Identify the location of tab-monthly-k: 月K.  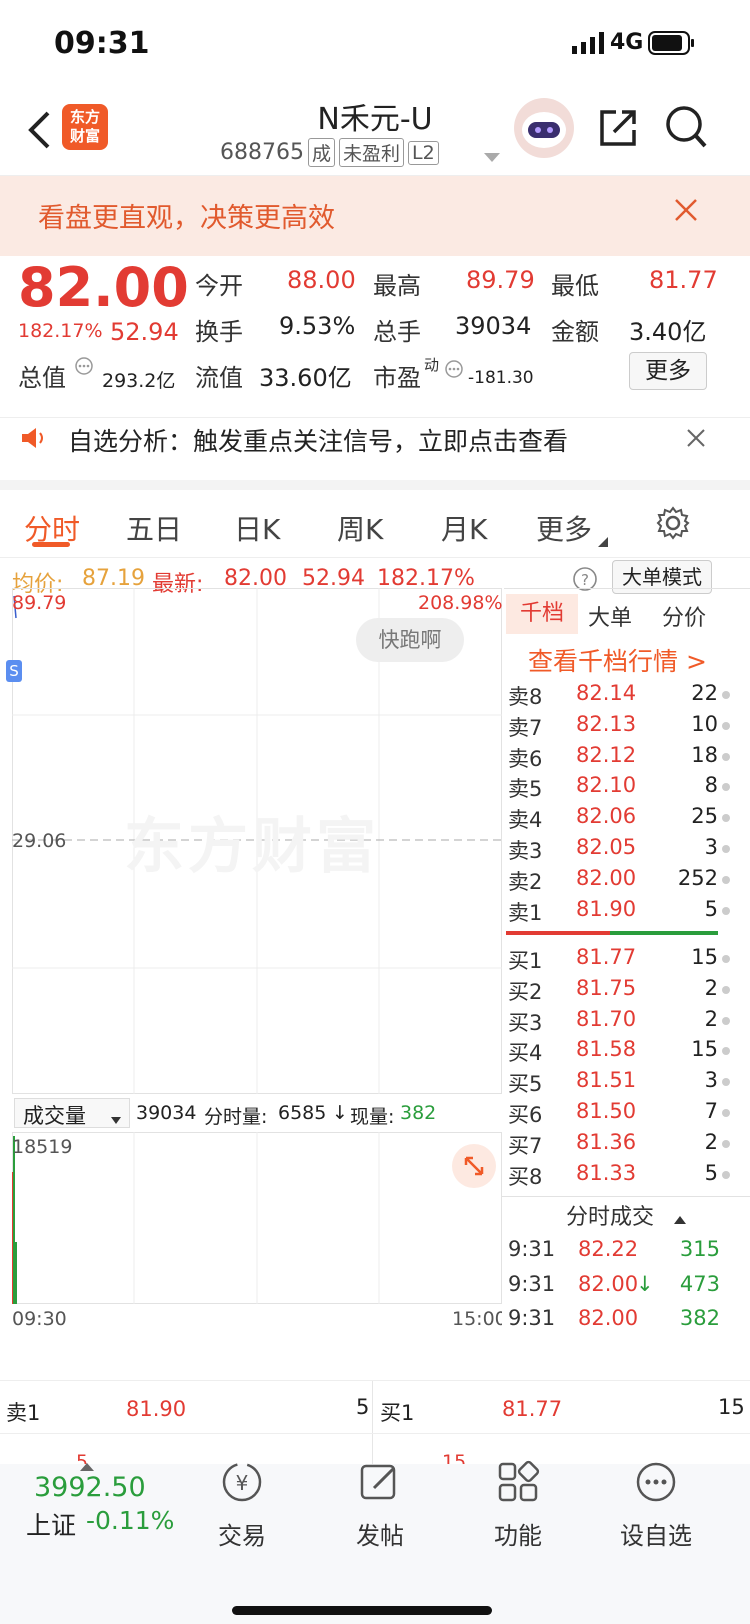
(464, 528).